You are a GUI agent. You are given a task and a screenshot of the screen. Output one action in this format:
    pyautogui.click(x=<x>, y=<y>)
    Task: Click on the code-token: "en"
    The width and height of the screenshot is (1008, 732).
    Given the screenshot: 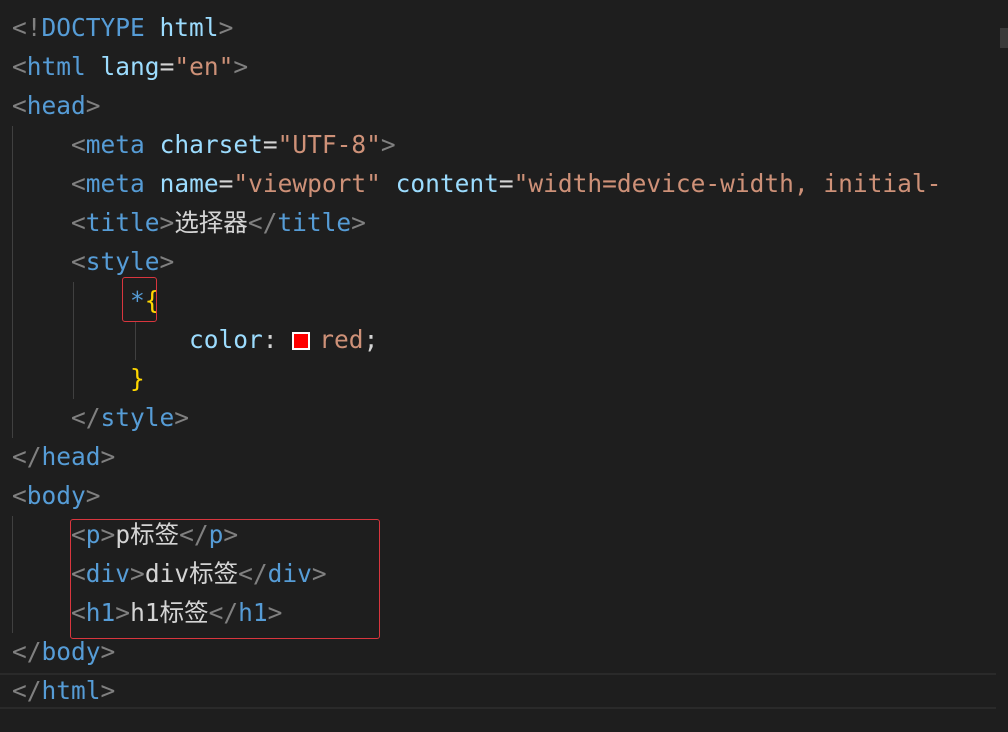 What is the action you would take?
    pyautogui.click(x=204, y=66)
    